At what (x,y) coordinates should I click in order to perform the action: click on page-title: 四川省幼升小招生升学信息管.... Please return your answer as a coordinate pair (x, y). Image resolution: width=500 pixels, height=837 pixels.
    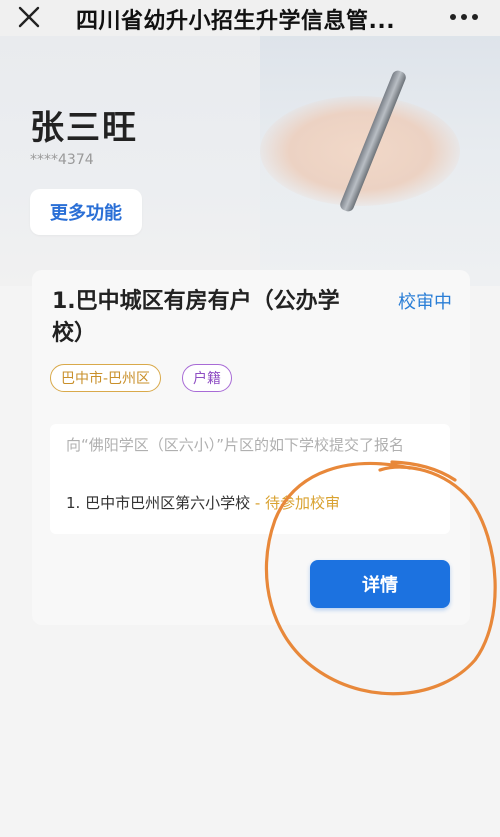
    Looking at the image, I should click on (236, 21).